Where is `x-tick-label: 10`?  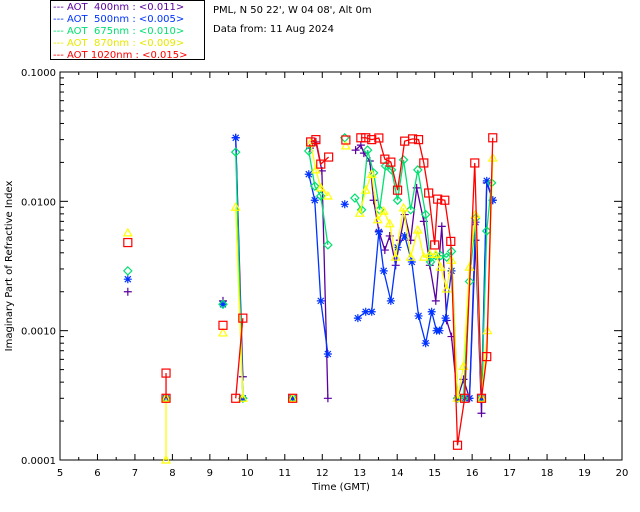 x-tick-label: 10 is located at coordinates (247, 473).